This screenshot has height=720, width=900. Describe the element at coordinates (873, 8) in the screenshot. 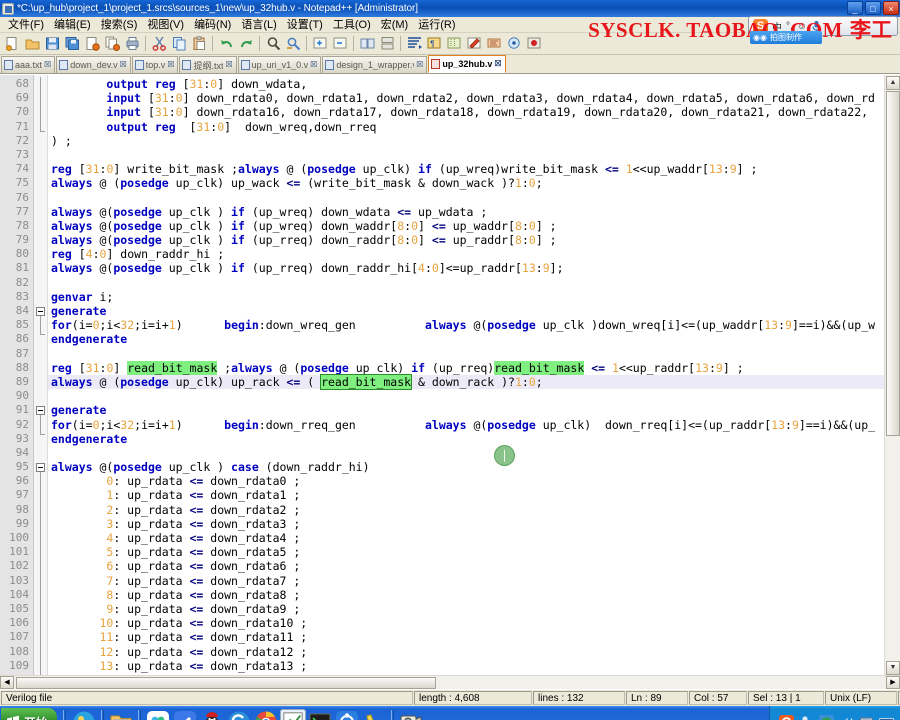

I see `maximize-button: □` at that location.